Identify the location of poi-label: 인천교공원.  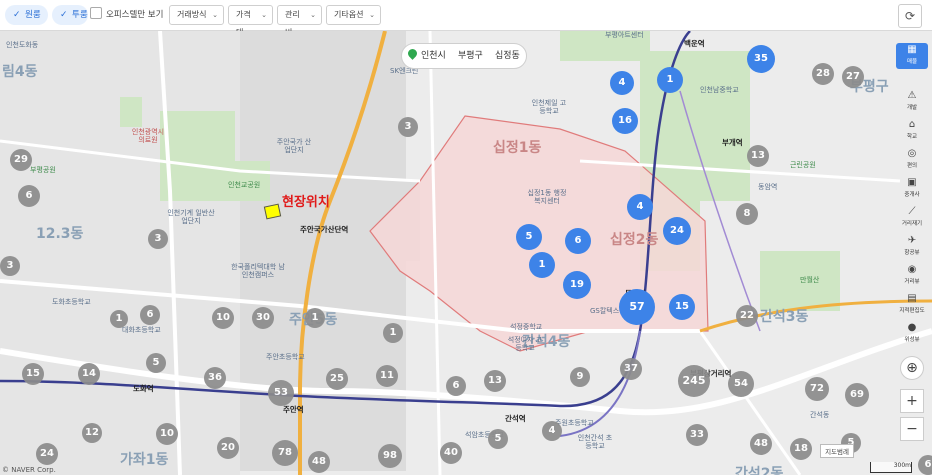
(244, 185).